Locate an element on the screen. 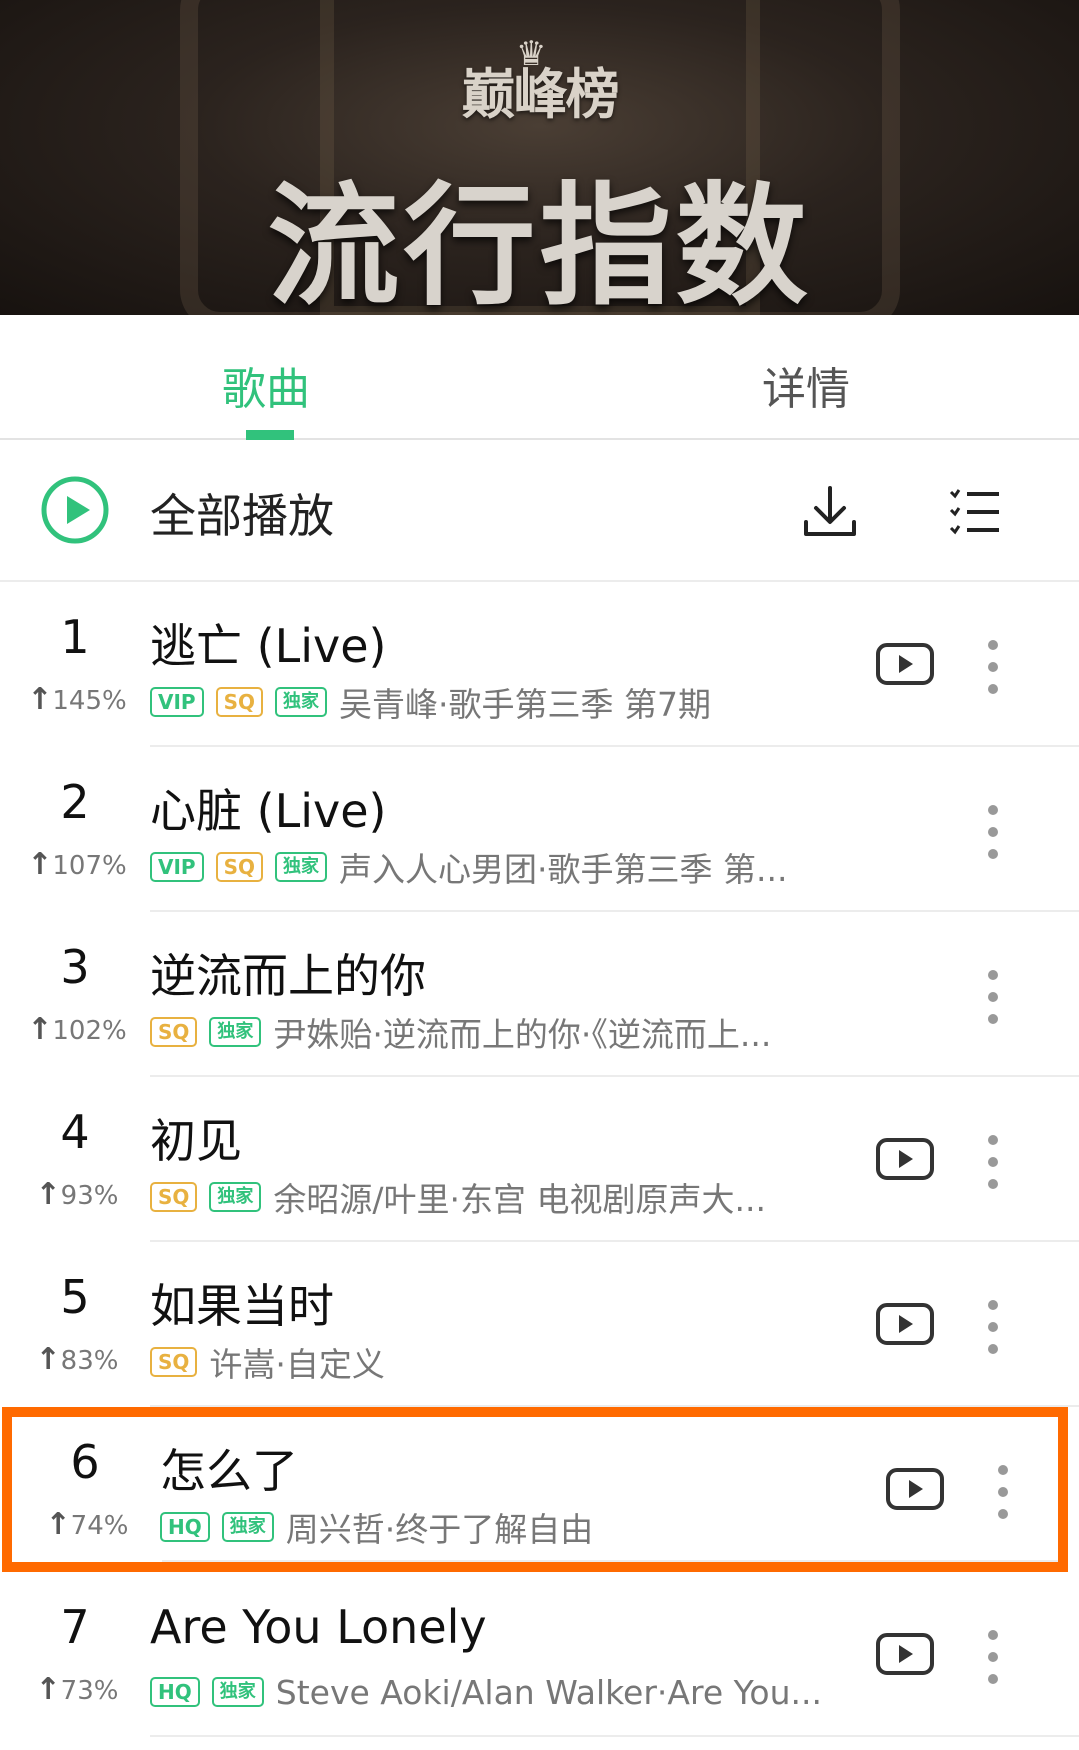 Image resolution: width=1079 pixels, height=1750 pixels. song-trend: ↑74% is located at coordinates (87, 1524).